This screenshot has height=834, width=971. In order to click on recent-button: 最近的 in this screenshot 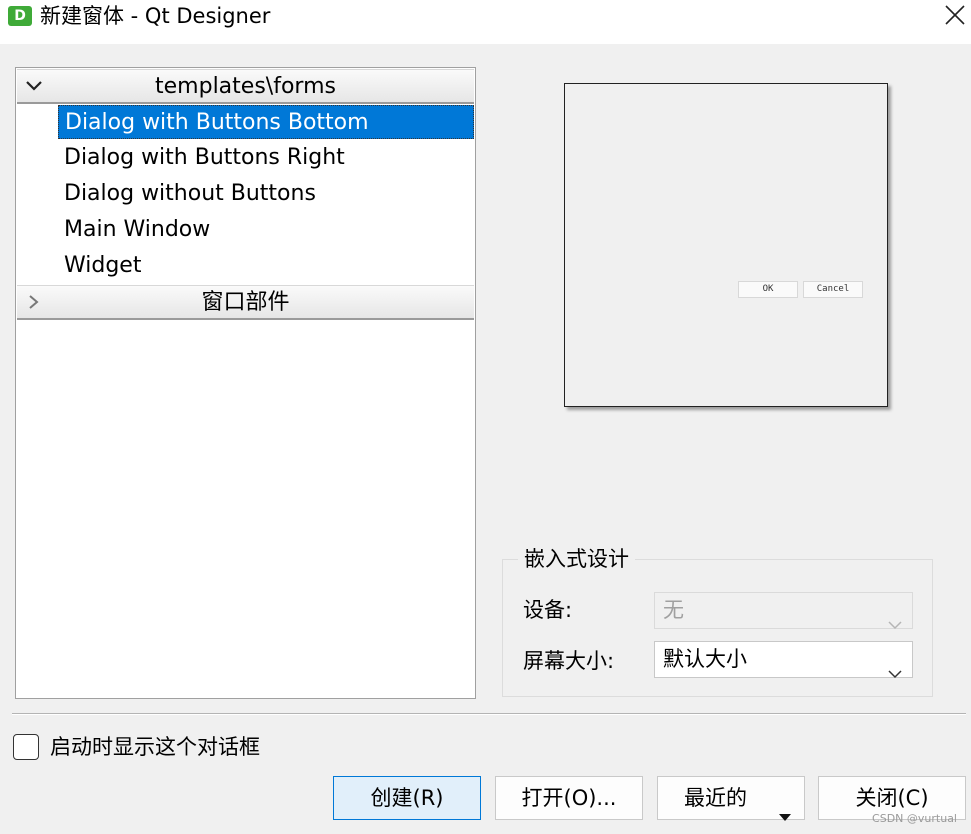, I will do `click(731, 798)`.